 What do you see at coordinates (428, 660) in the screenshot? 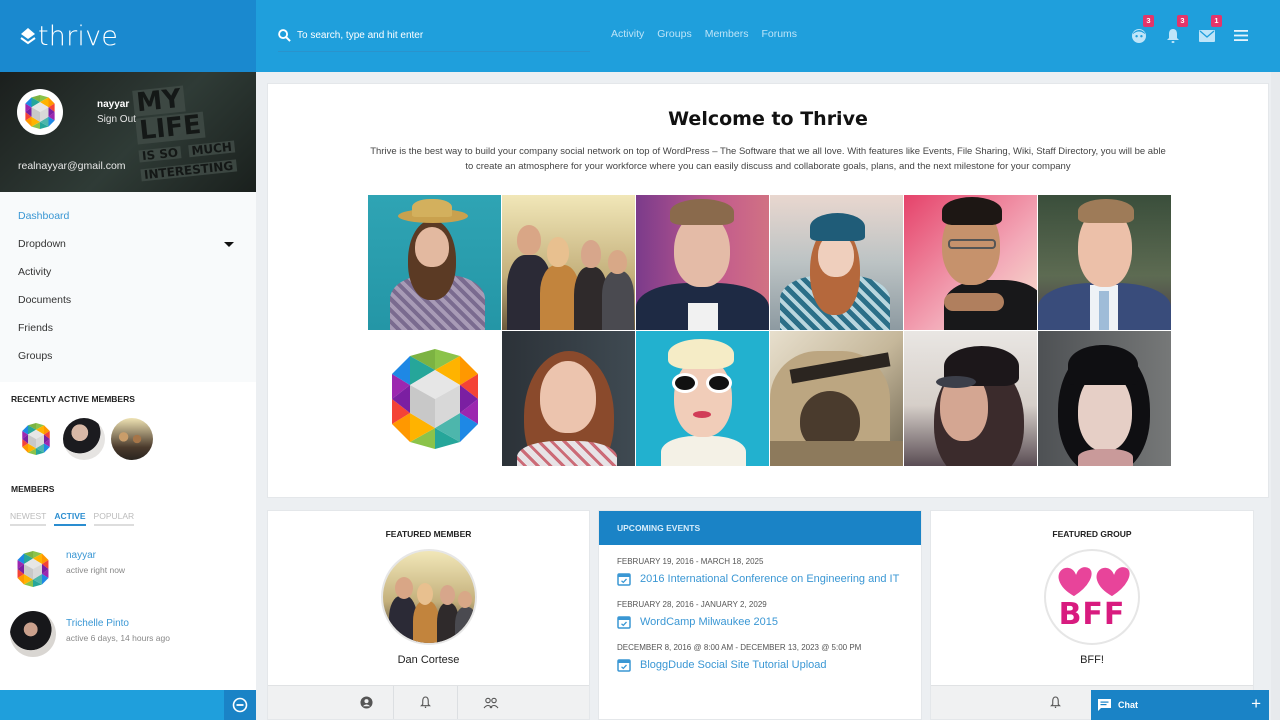
I see `featured-member-name: Dan Cortese` at bounding box center [428, 660].